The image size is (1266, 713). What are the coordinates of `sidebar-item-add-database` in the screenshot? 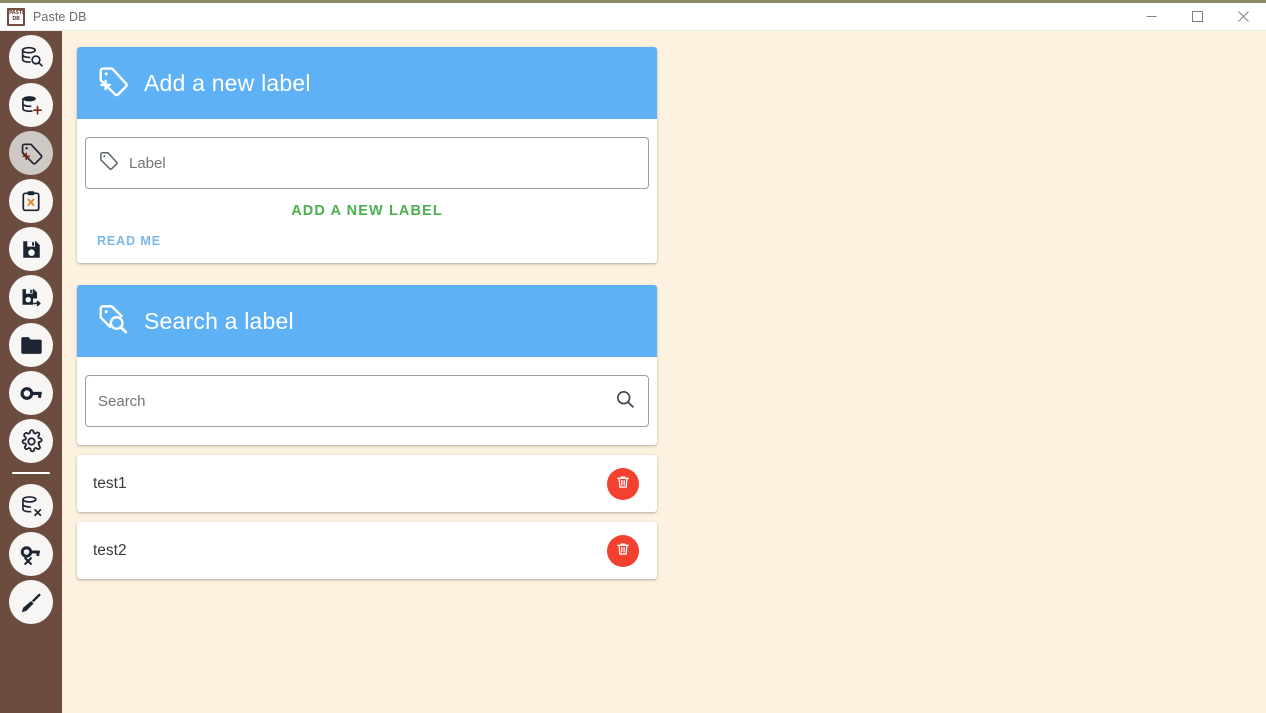 It's located at (31, 105).